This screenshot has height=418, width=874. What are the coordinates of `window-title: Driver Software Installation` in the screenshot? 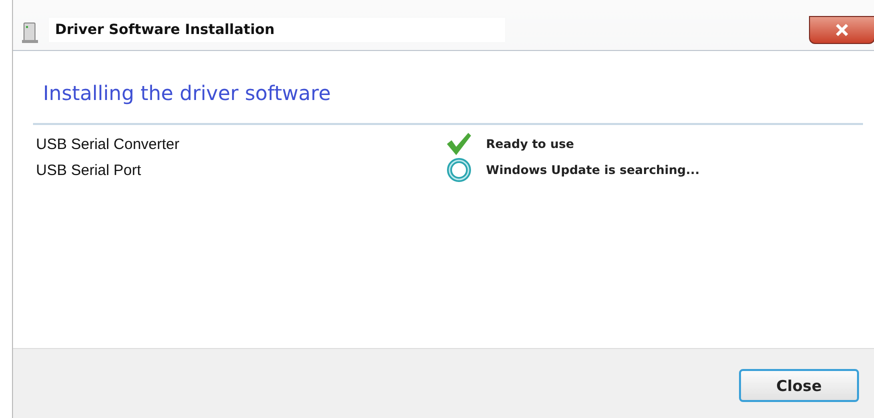 It's located at (277, 30).